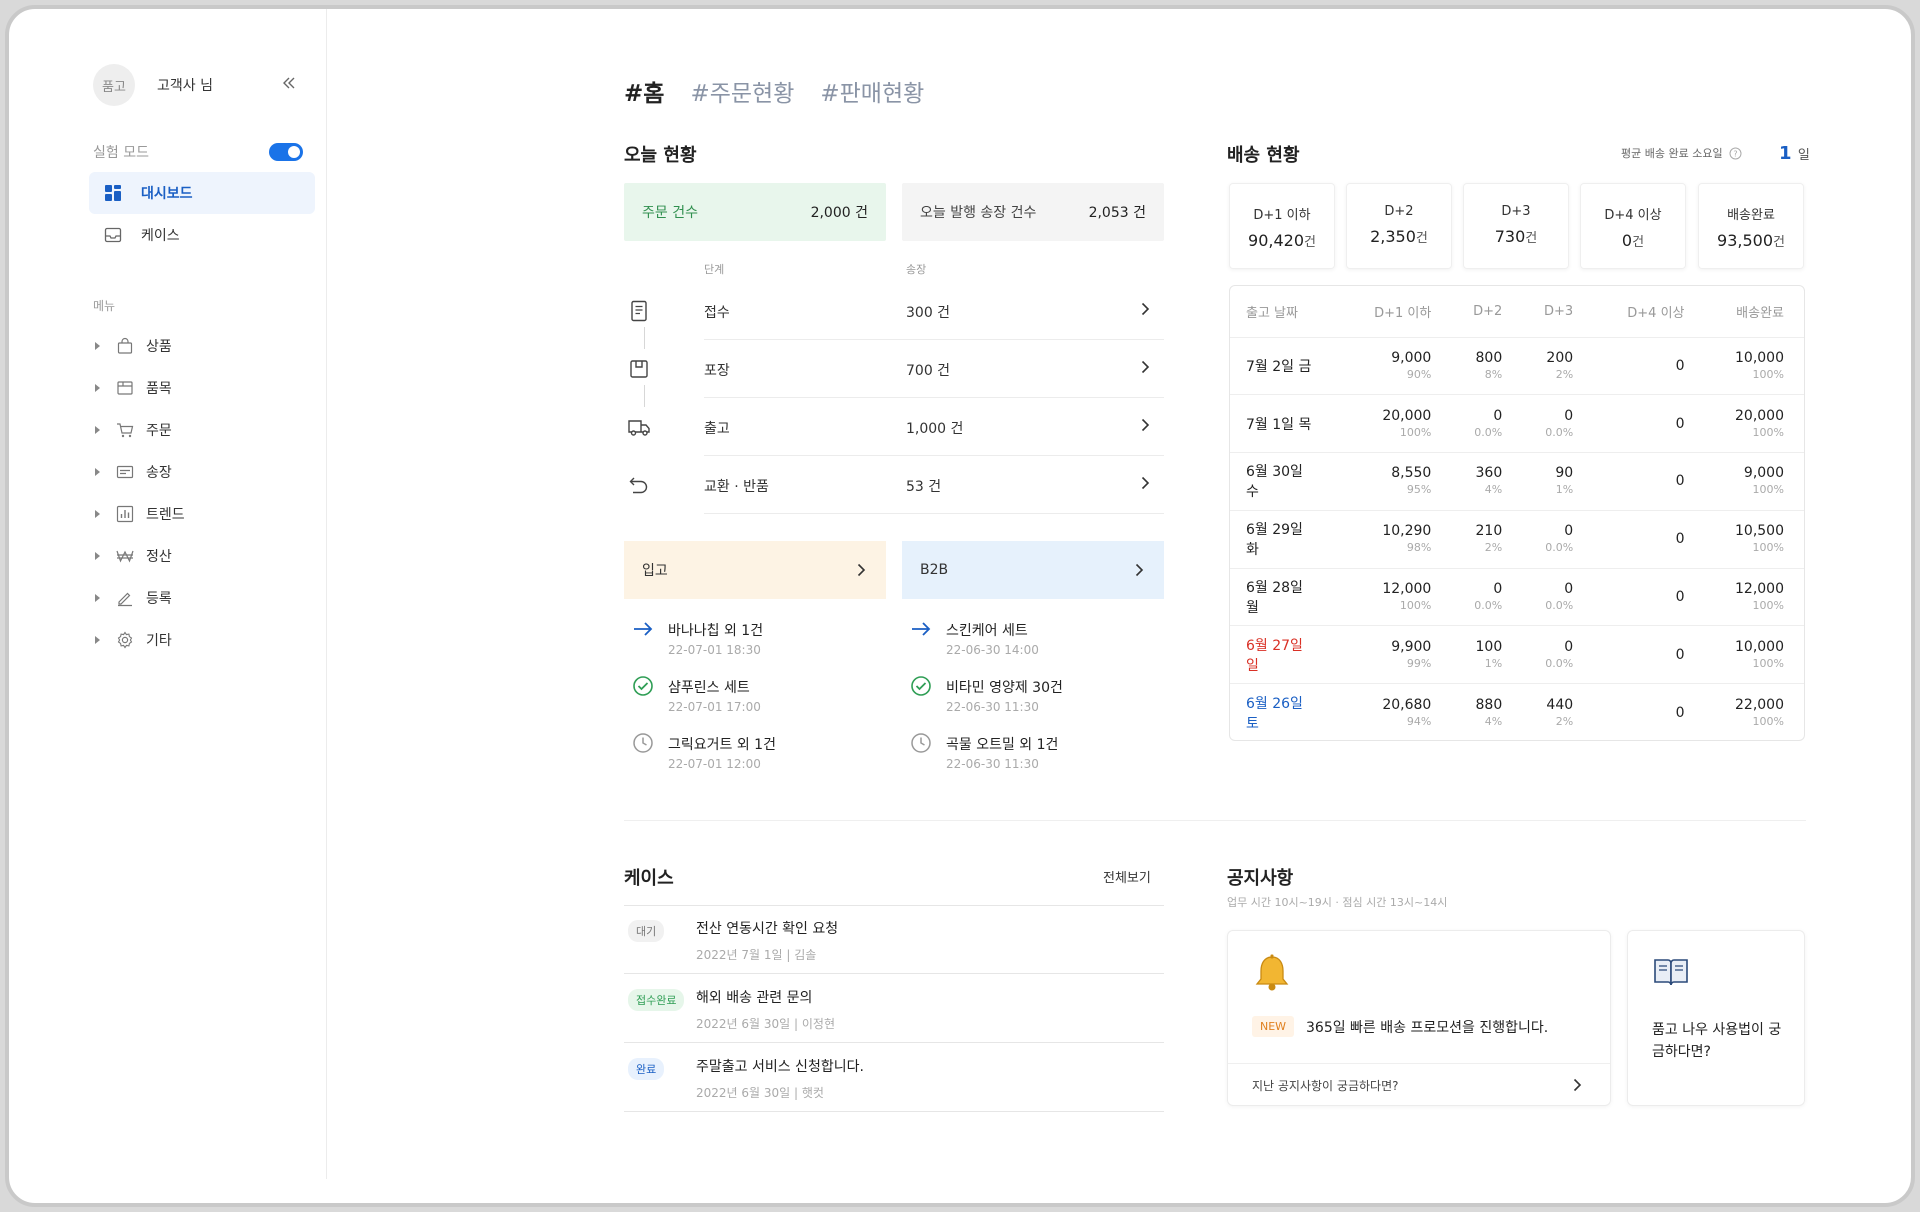 The width and height of the screenshot is (1920, 1212). I want to click on inbound-feed-item: 샴푸린스 세트 22-07-01 17:00, so click(754, 703).